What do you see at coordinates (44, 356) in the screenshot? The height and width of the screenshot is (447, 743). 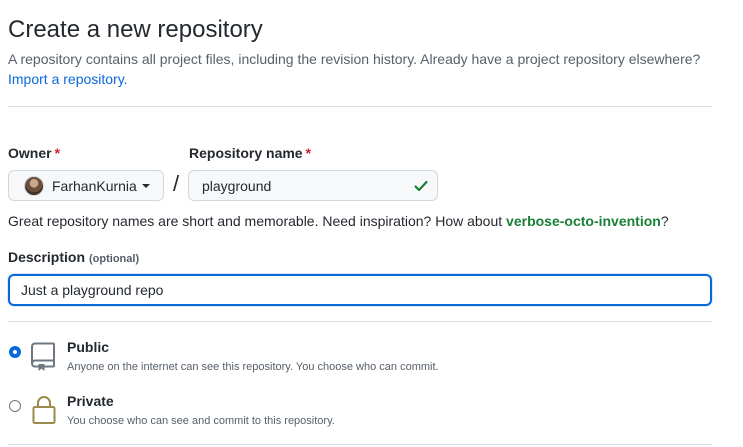 I see `repo-icon` at bounding box center [44, 356].